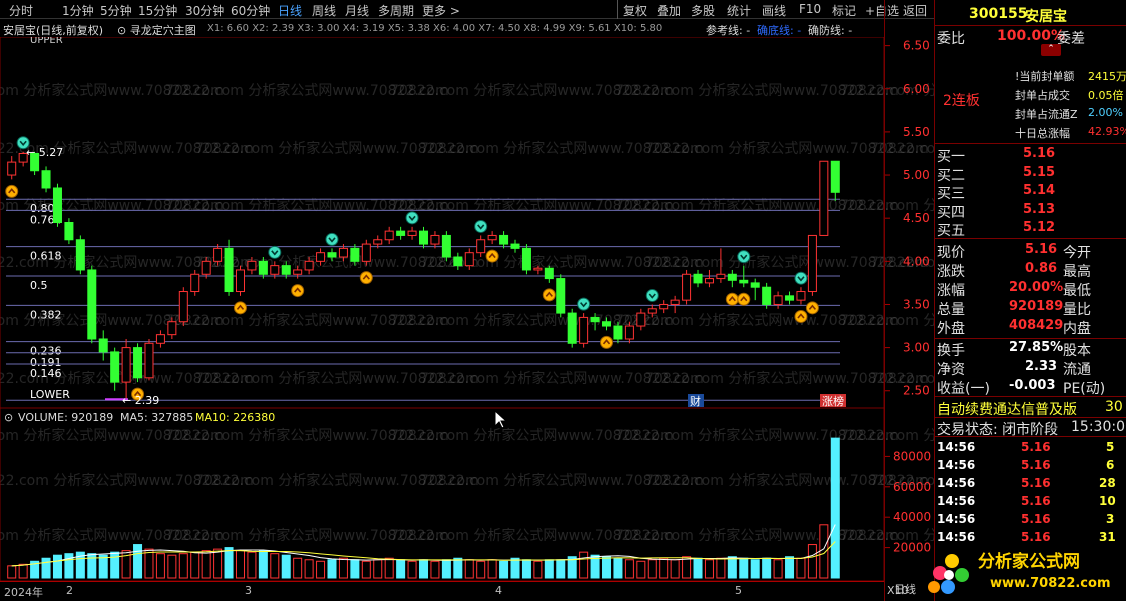 The width and height of the screenshot is (1126, 601). Describe the element at coordinates (250, 10) in the screenshot. I see `tab-60min: 60分钟` at that location.